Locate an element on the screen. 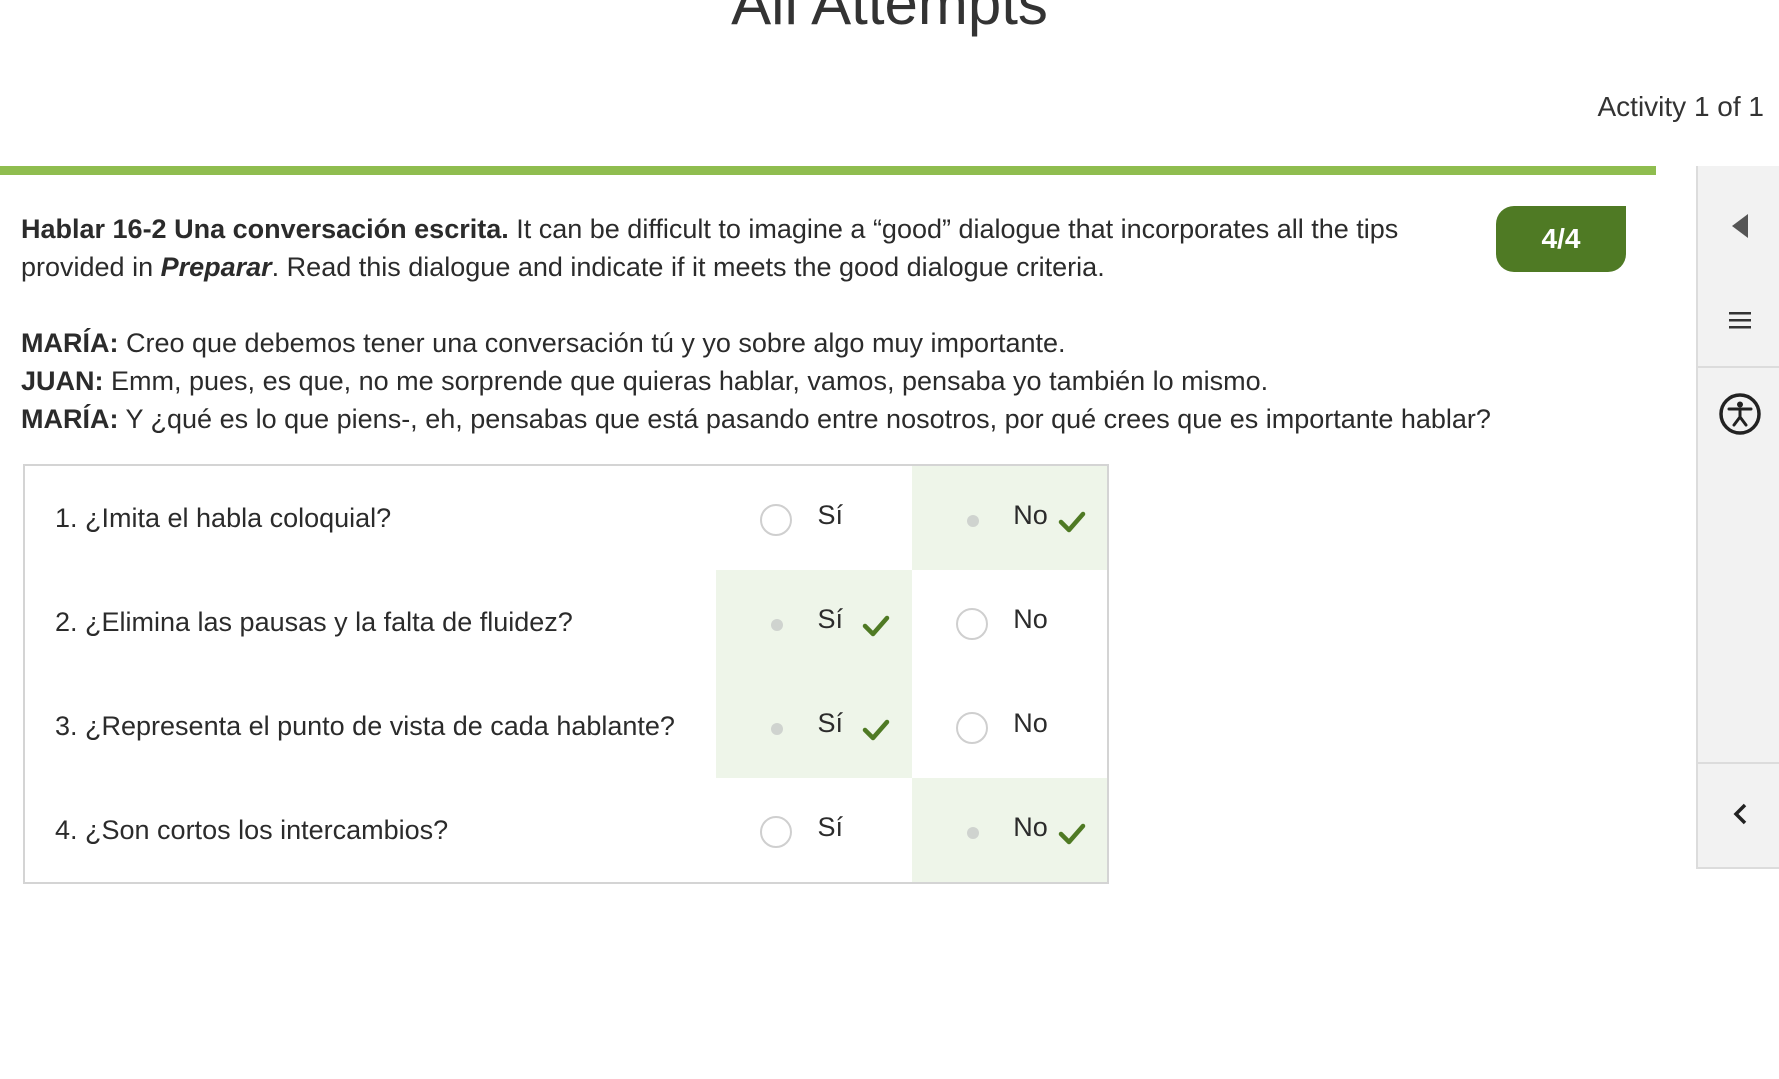 This screenshot has width=1779, height=1079. accessibility-button is located at coordinates (1738, 414).